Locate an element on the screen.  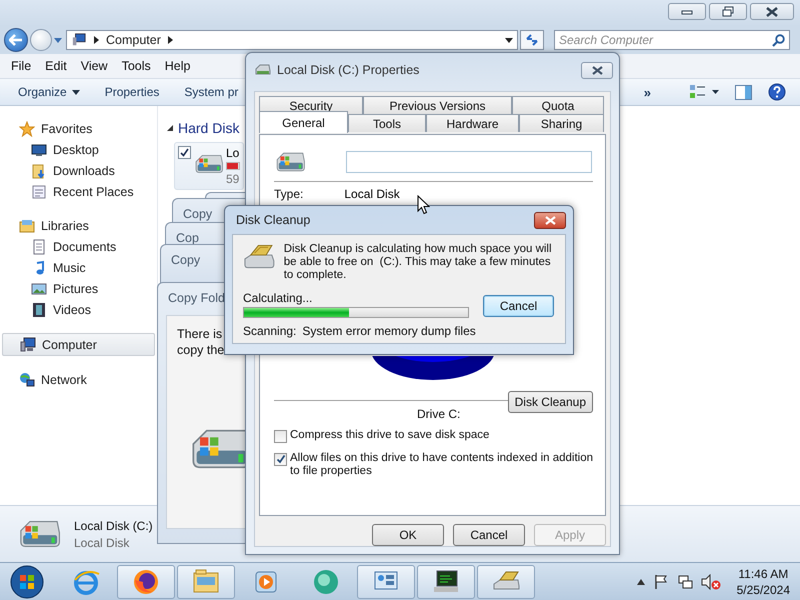
cancel-button: Cancel is located at coordinates (518, 305).